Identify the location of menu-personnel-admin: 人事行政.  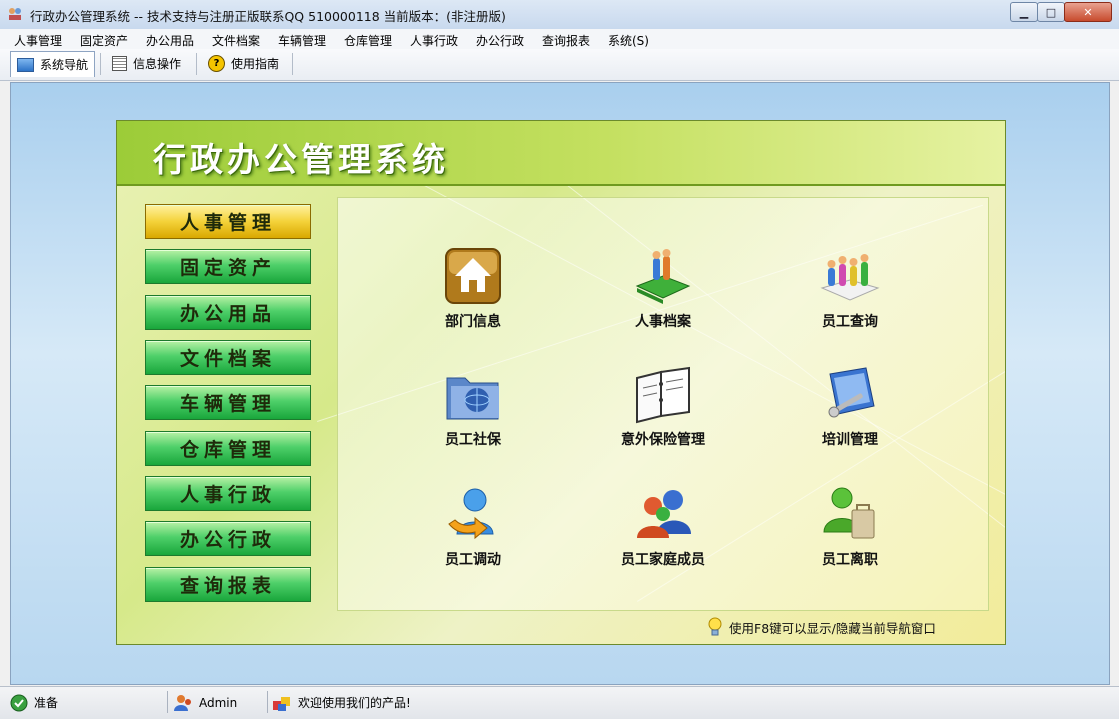
(434, 40).